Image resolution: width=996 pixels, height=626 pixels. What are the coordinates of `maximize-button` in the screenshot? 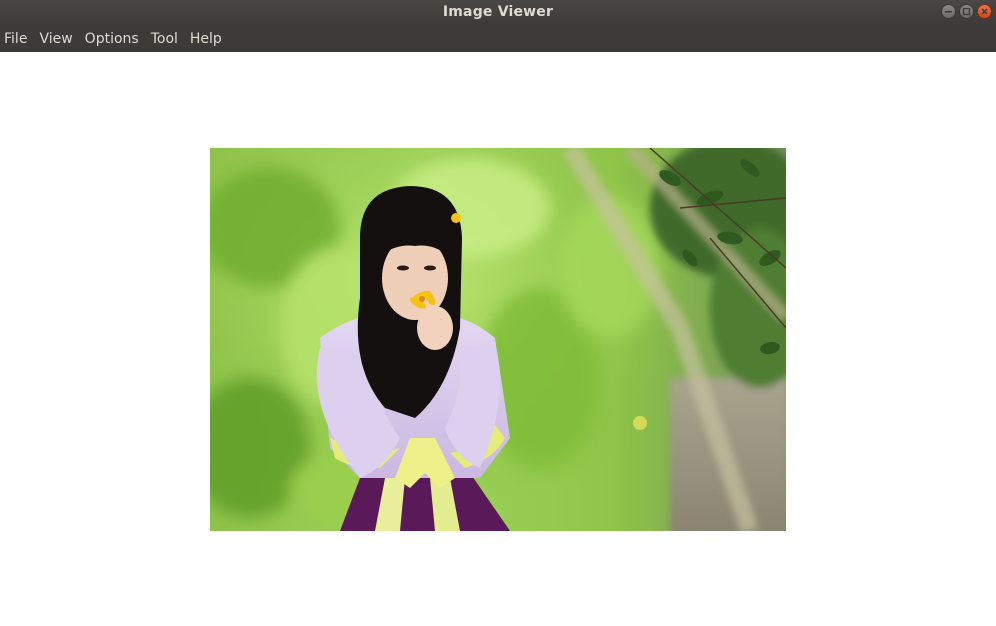 It's located at (966, 11).